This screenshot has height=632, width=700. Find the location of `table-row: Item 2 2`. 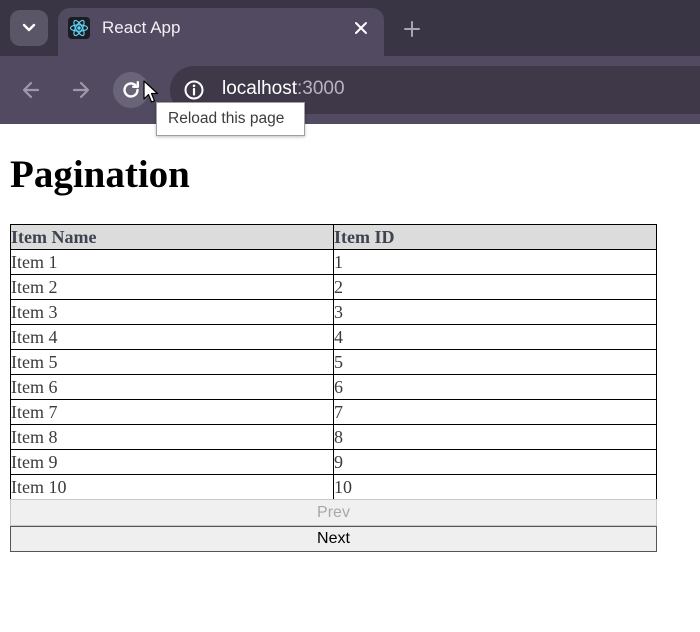

table-row: Item 2 2 is located at coordinates (333, 287).